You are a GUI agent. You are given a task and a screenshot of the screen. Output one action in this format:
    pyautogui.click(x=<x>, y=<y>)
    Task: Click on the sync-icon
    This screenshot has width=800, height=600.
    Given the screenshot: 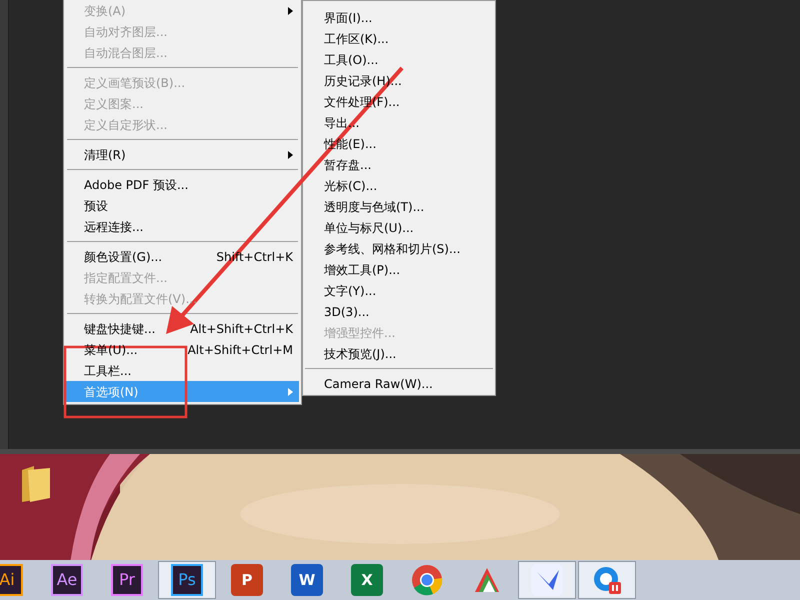 What is the action you would take?
    pyautogui.click(x=607, y=580)
    